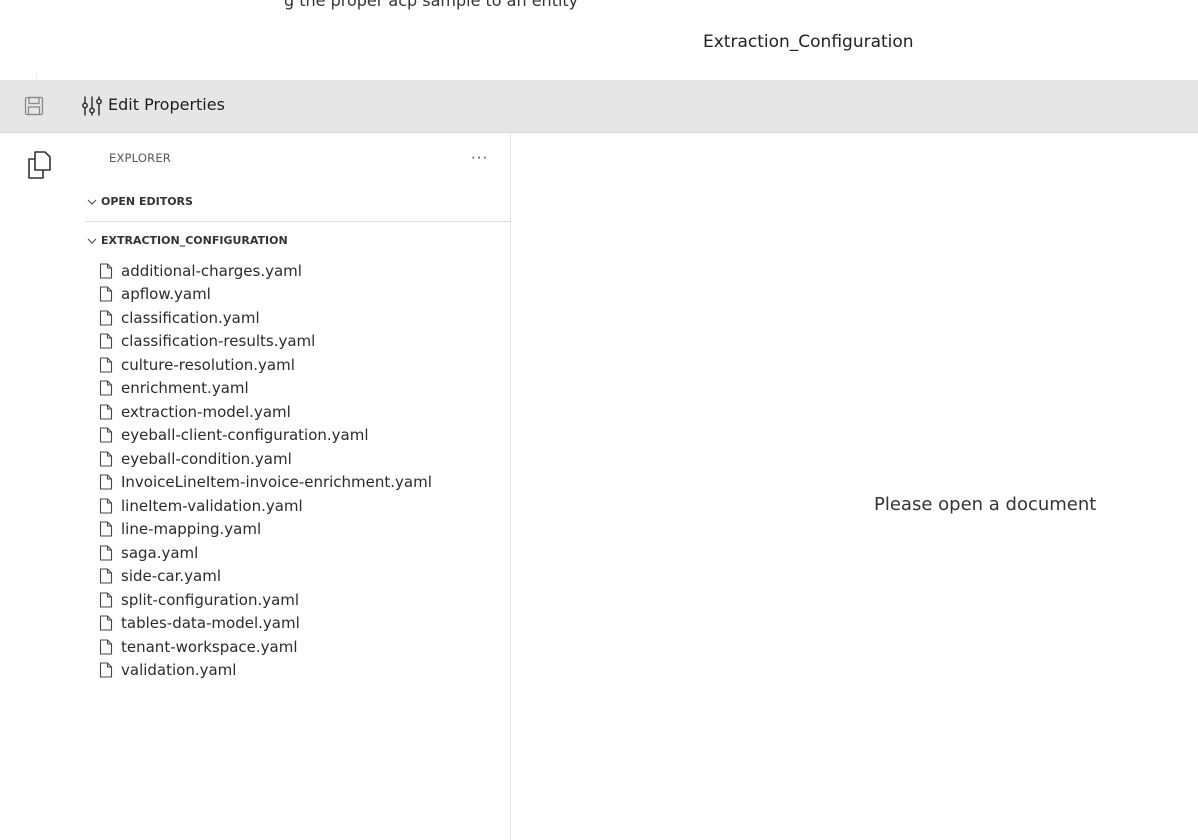 The width and height of the screenshot is (1198, 840). Describe the element at coordinates (39, 165) in the screenshot. I see `explorer-icon` at that location.